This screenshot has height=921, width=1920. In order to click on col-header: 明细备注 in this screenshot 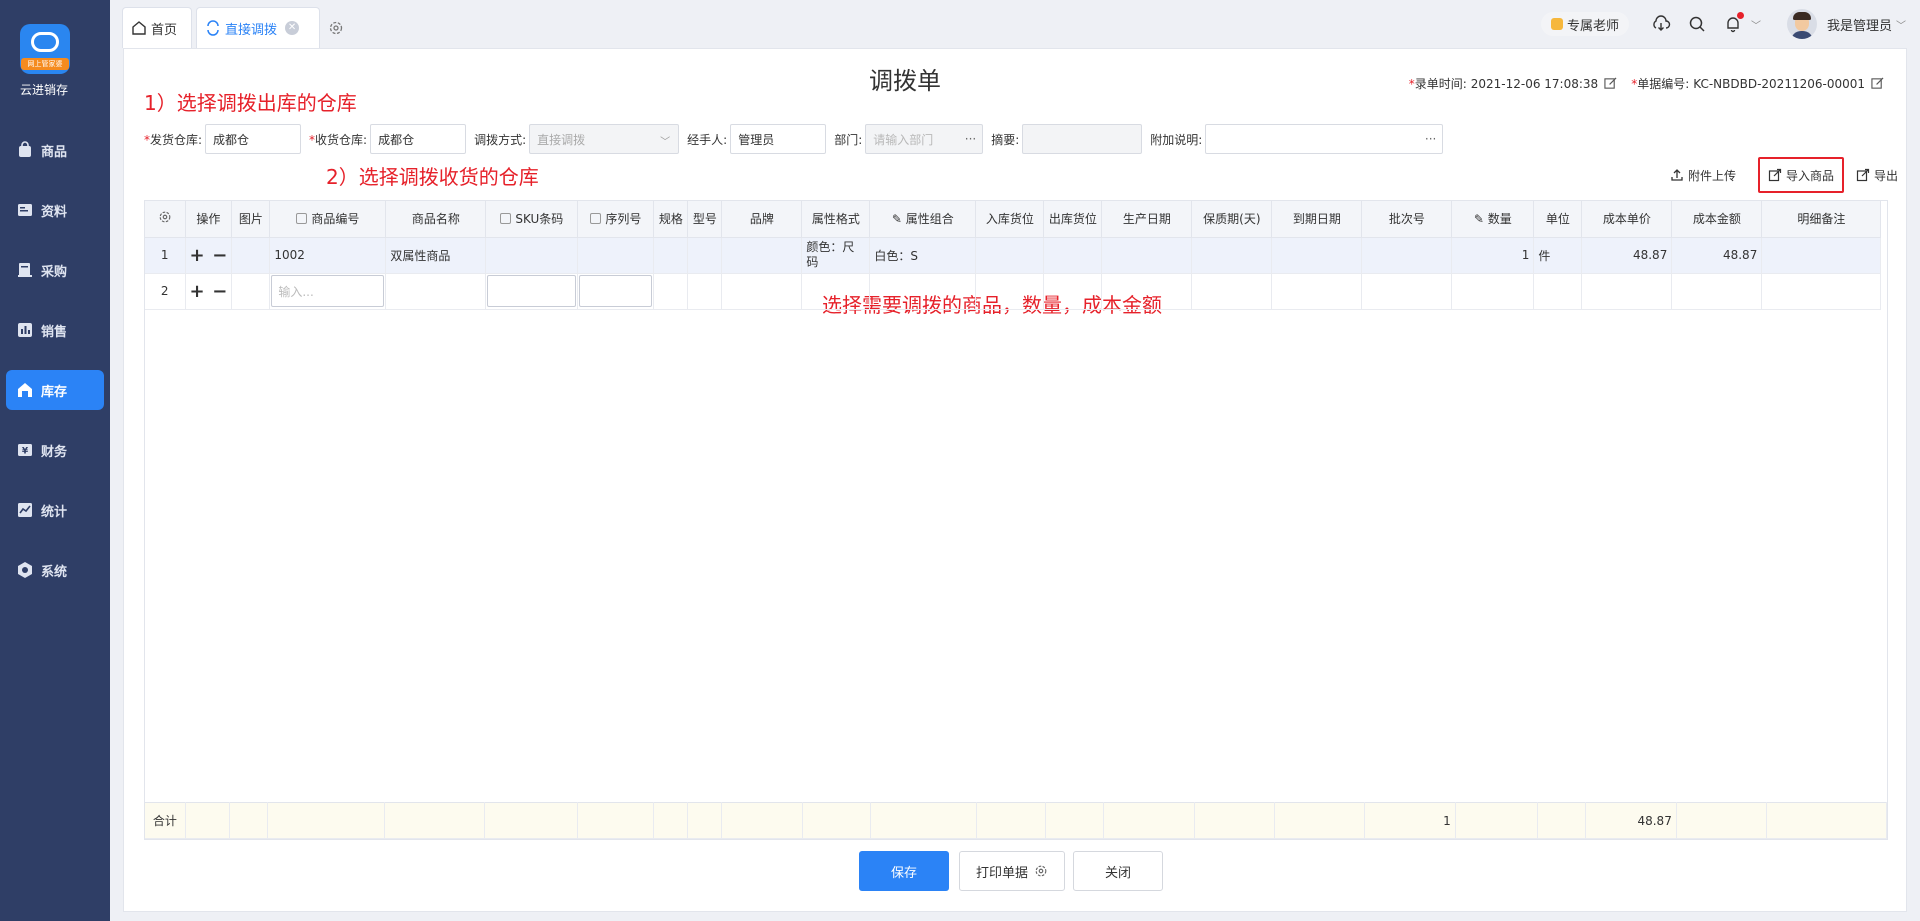, I will do `click(1821, 219)`.